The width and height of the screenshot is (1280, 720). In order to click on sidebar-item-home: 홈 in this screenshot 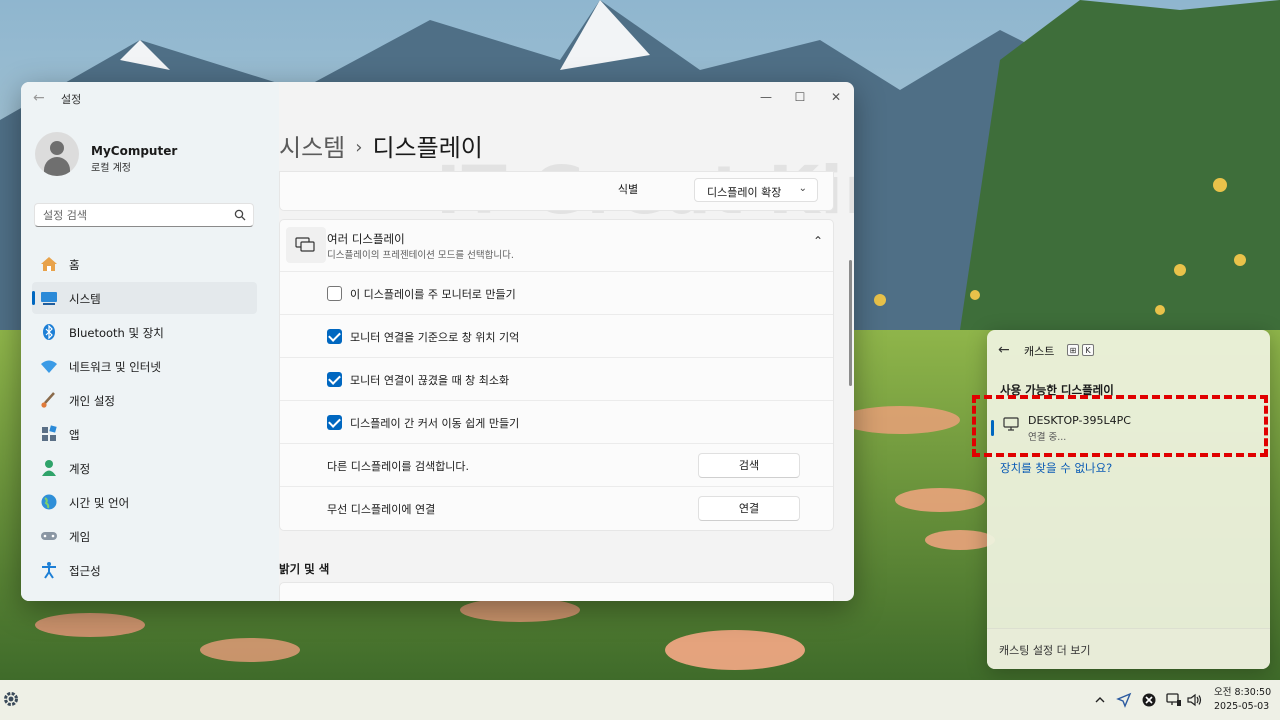, I will do `click(144, 264)`.